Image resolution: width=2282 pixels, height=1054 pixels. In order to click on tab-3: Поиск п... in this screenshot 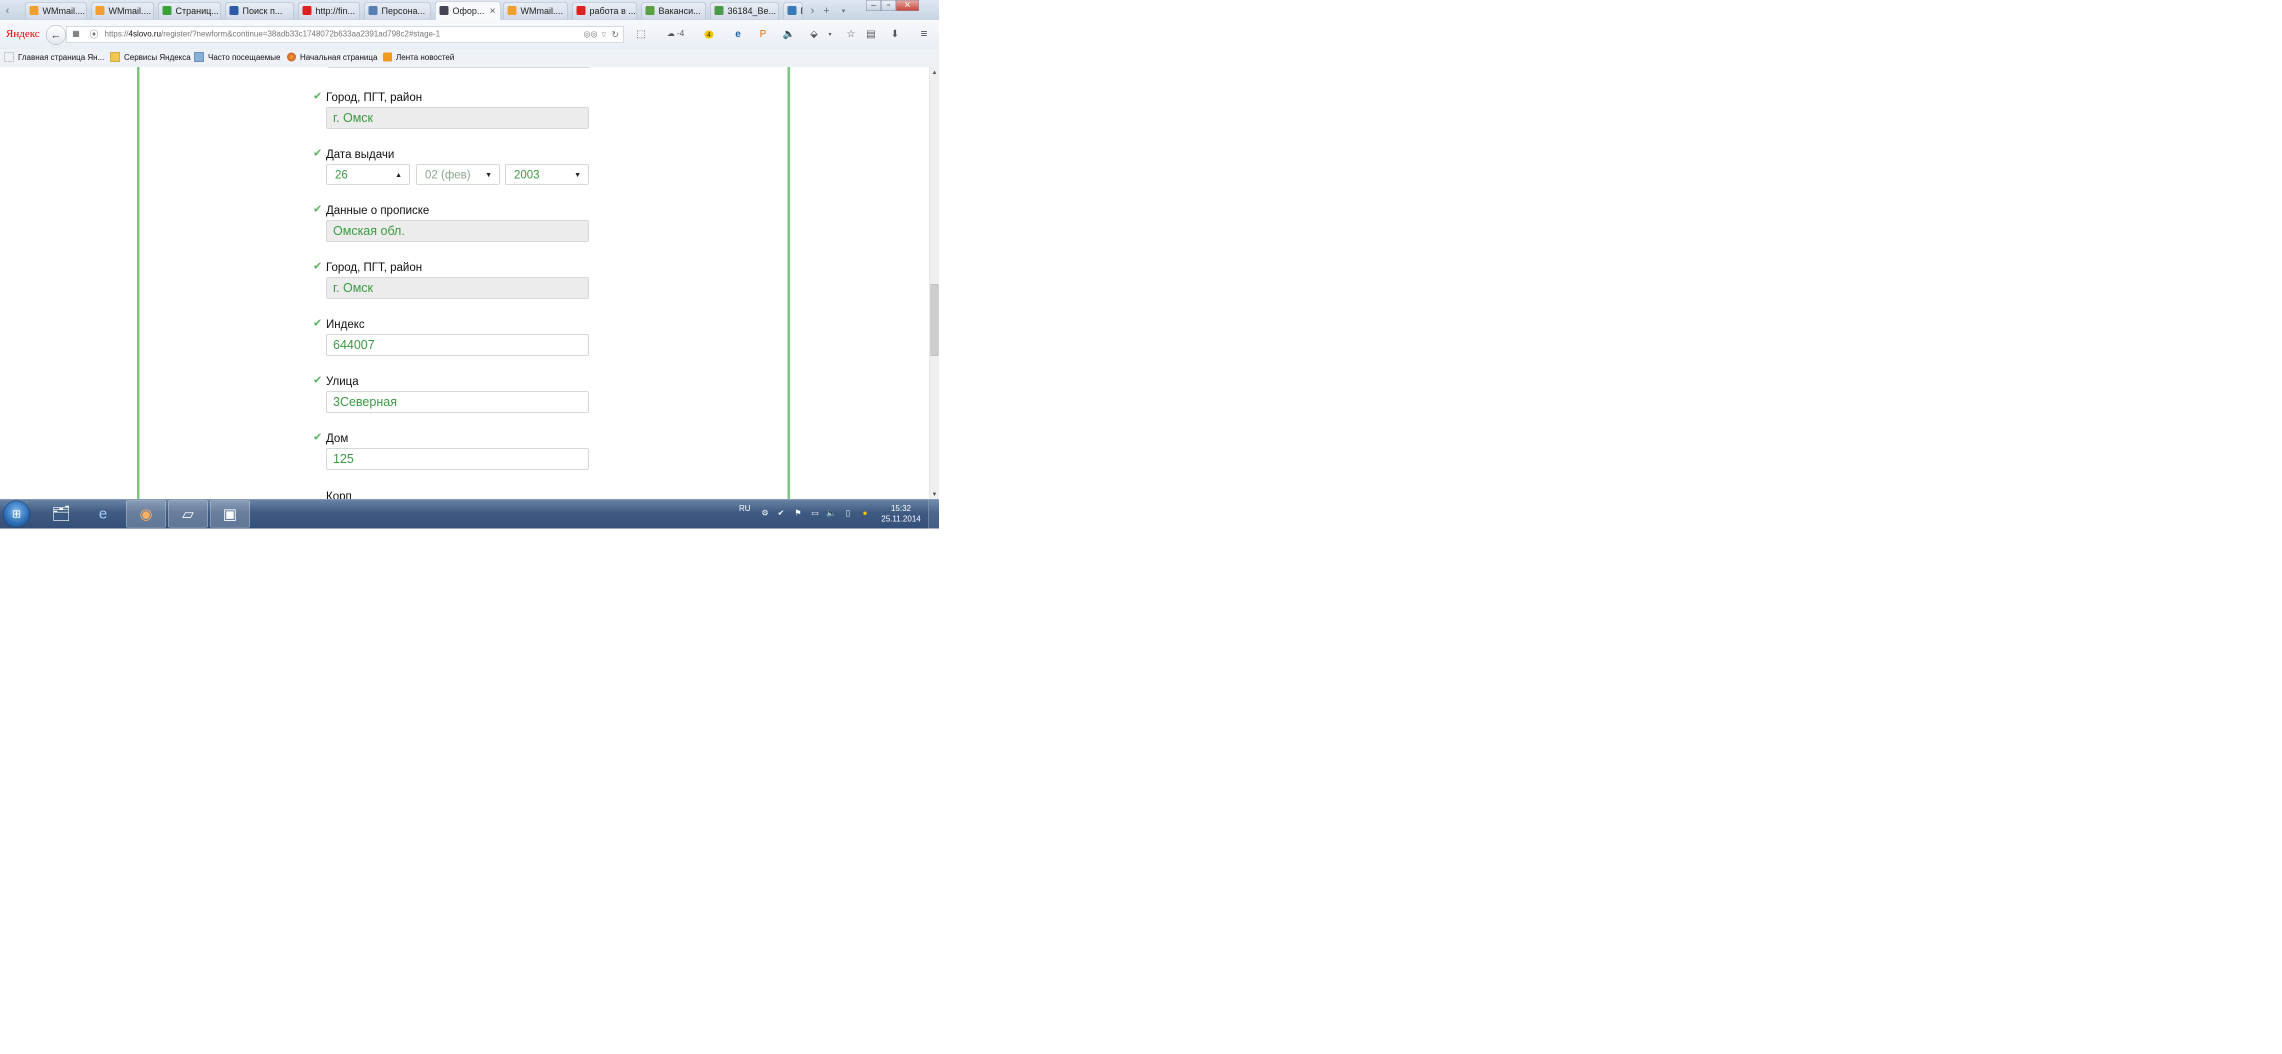, I will do `click(259, 10)`.